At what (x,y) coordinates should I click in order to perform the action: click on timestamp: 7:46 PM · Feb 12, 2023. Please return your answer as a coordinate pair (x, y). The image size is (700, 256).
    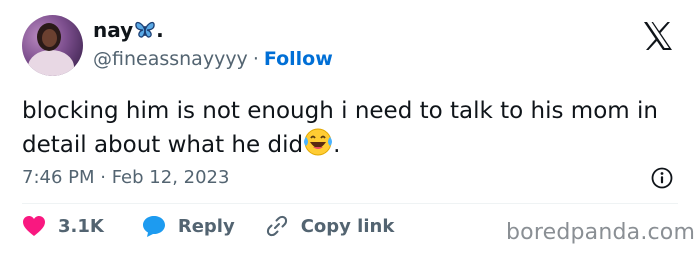
    Looking at the image, I should click on (125, 177).